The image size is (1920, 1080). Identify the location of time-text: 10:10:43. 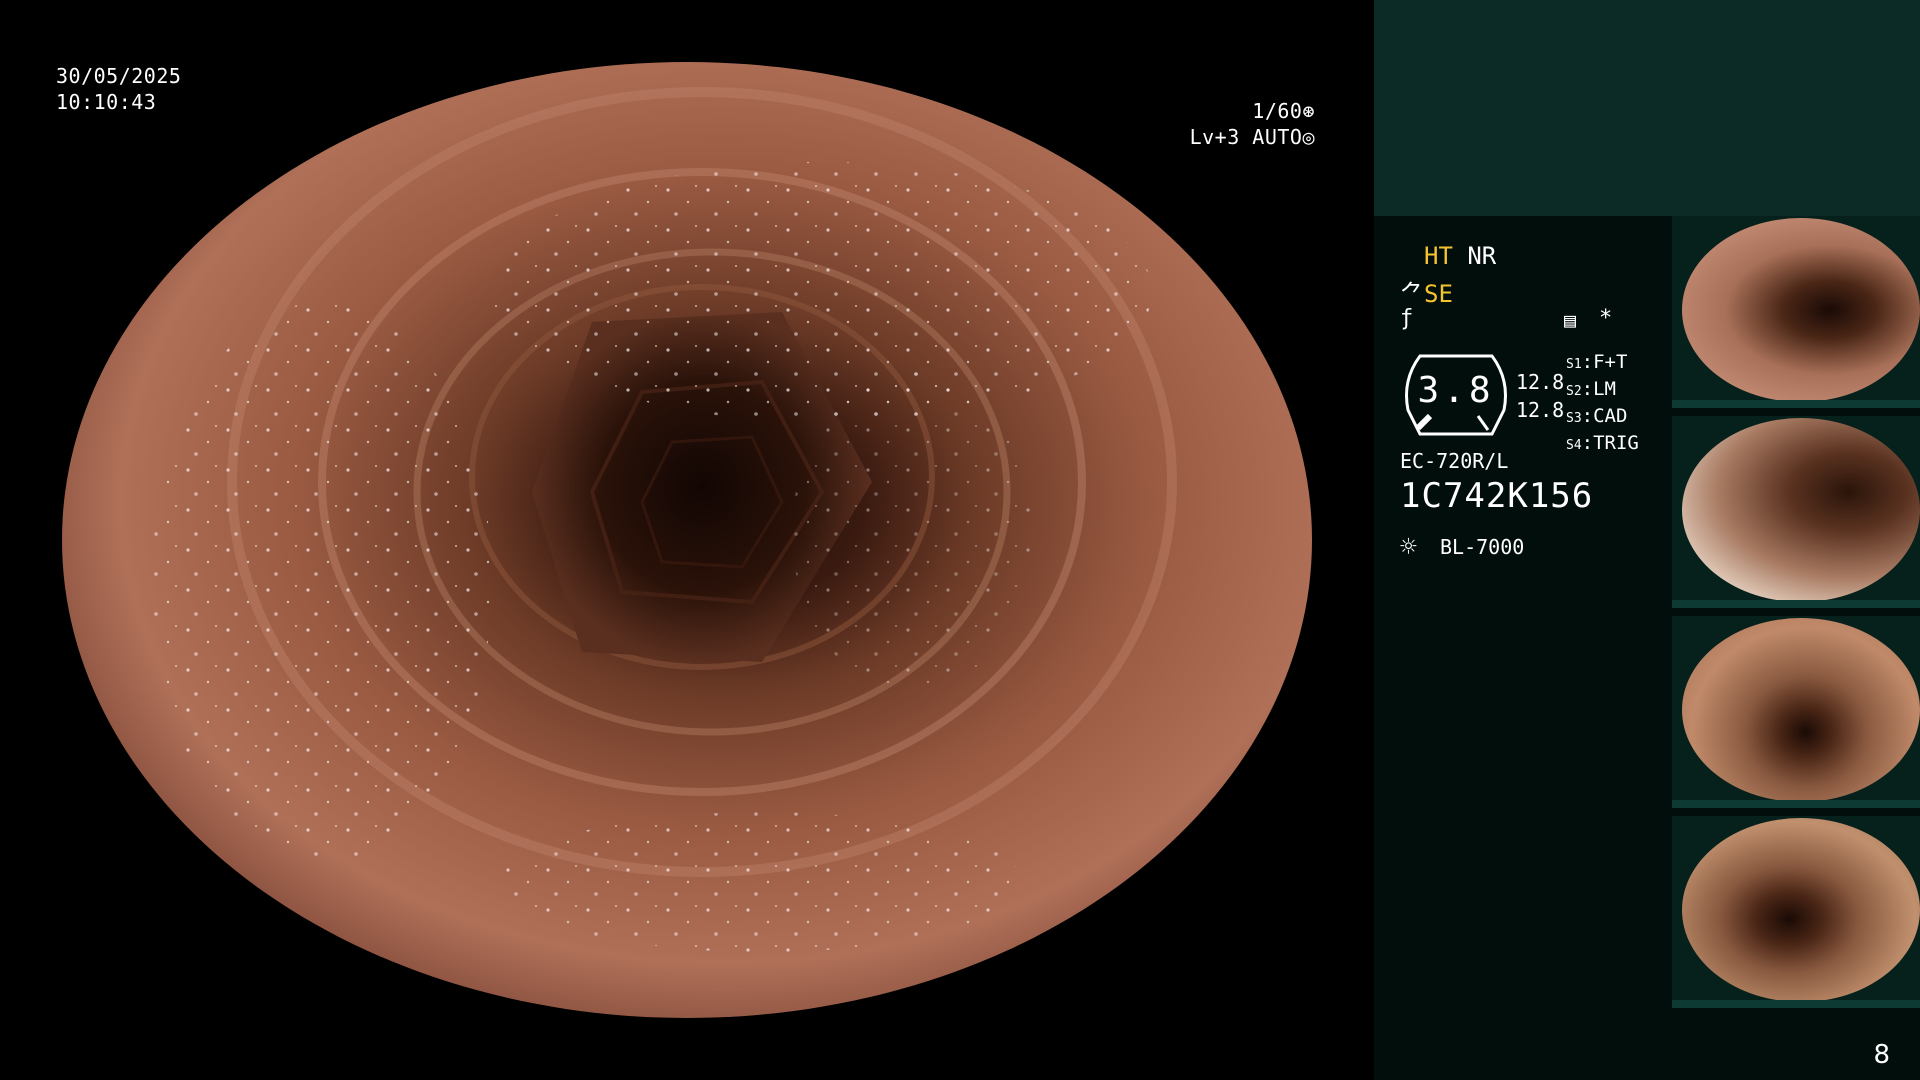
(106, 102).